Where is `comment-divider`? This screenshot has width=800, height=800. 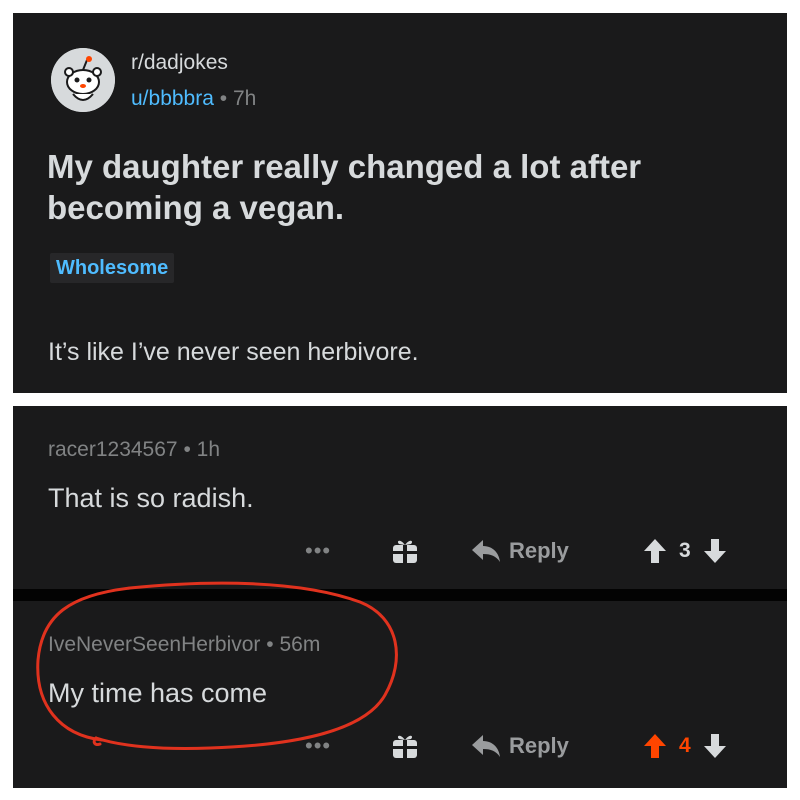
comment-divider is located at coordinates (400, 595).